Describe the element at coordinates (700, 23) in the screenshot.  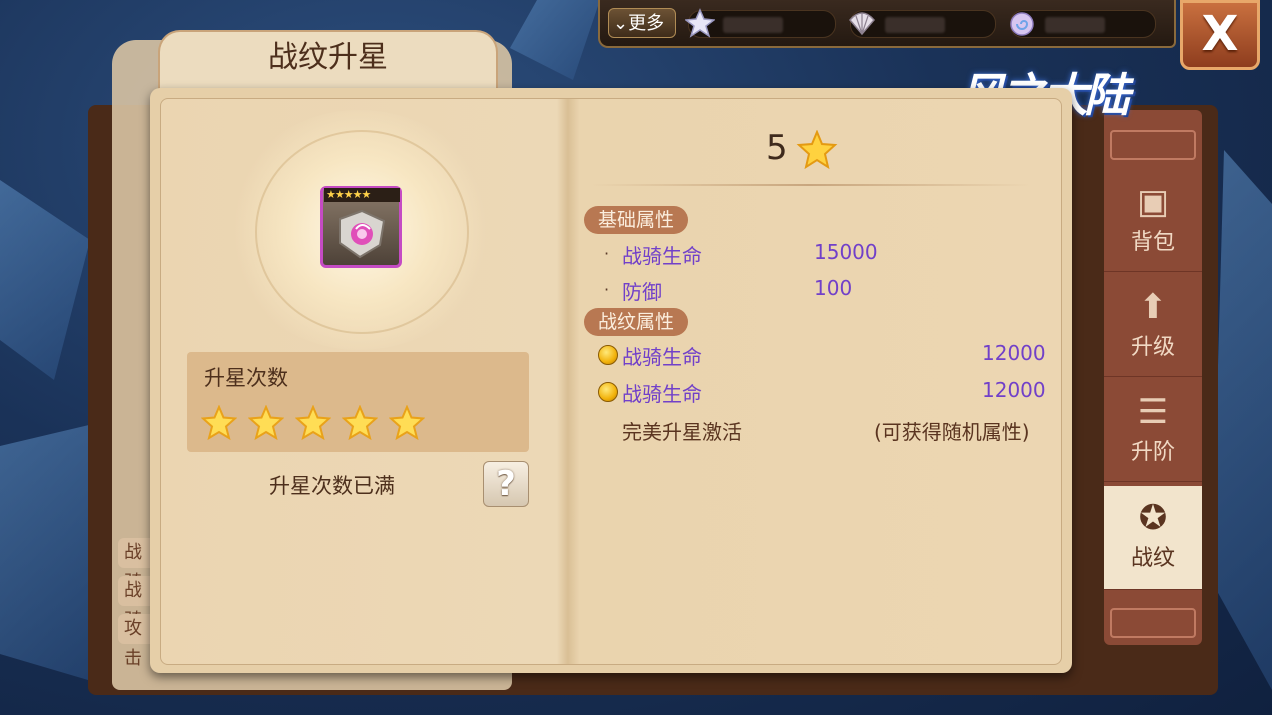
I see `star-currency-icon` at that location.